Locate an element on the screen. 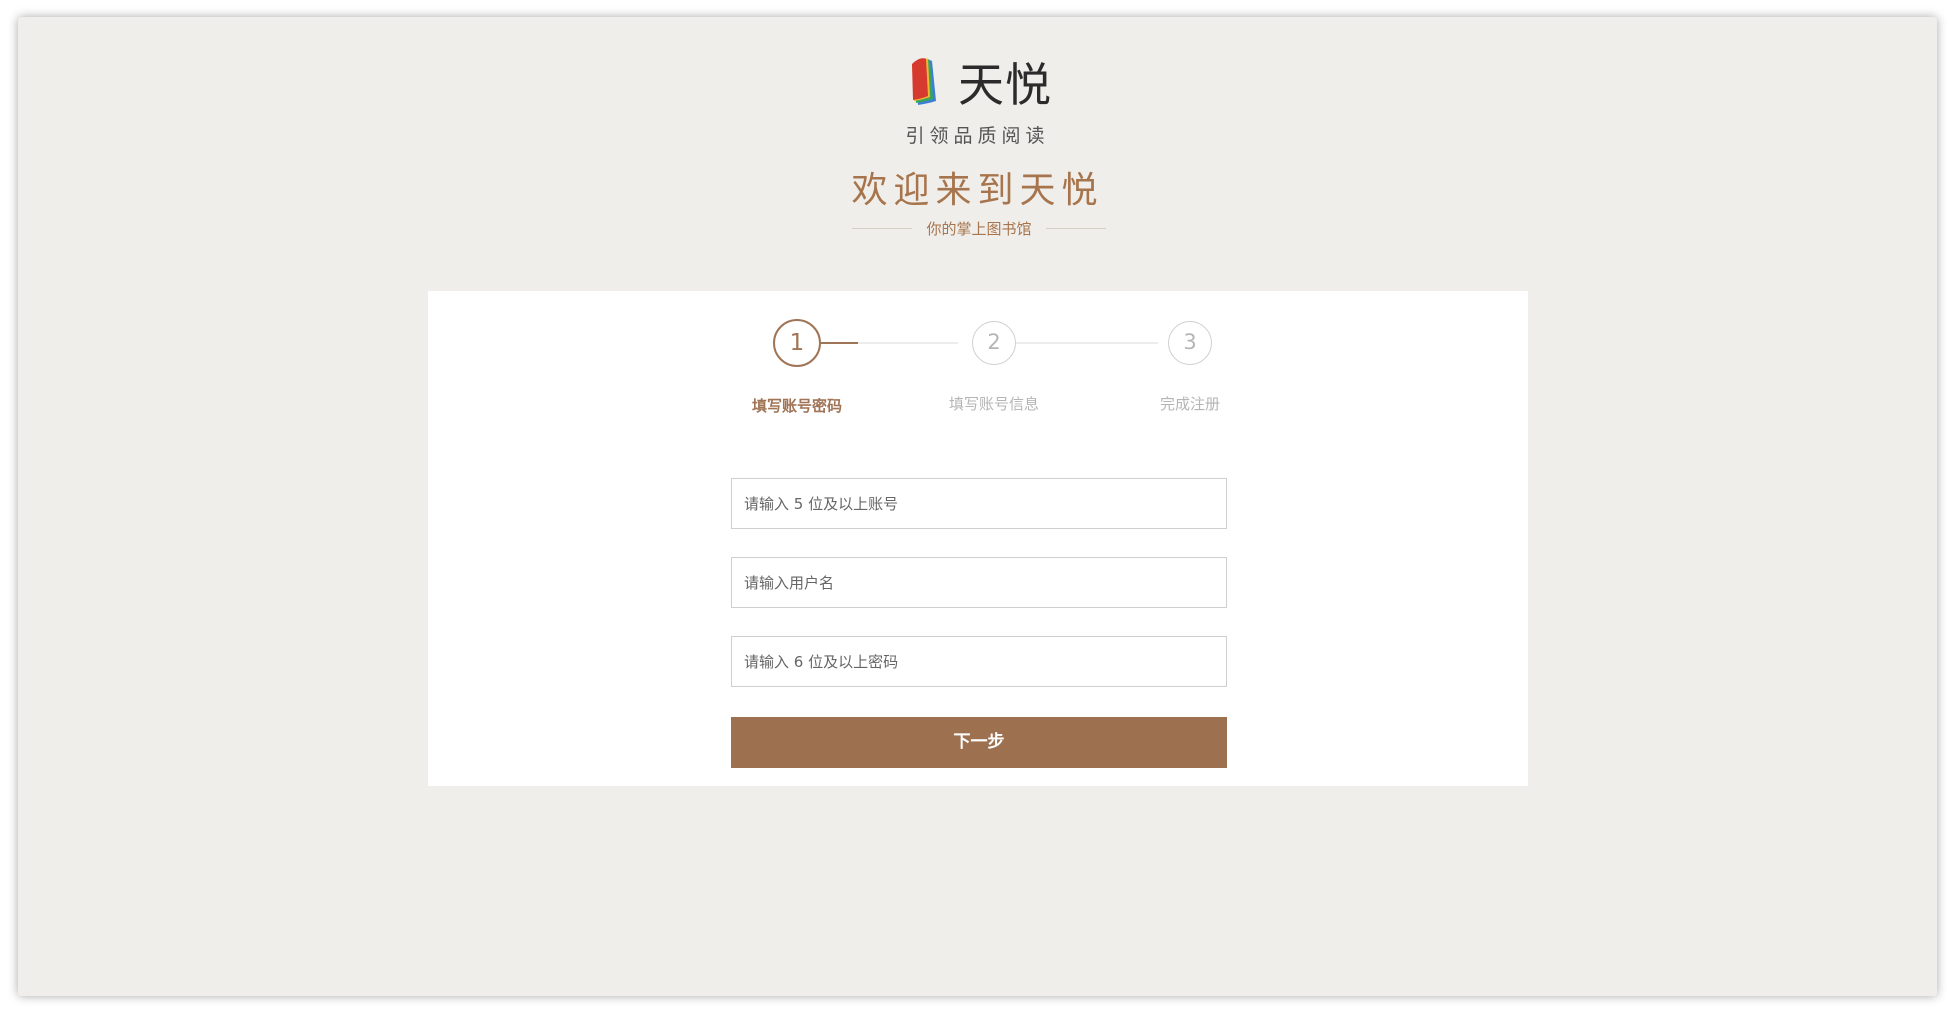  logo: 天悦 is located at coordinates (992, 92).